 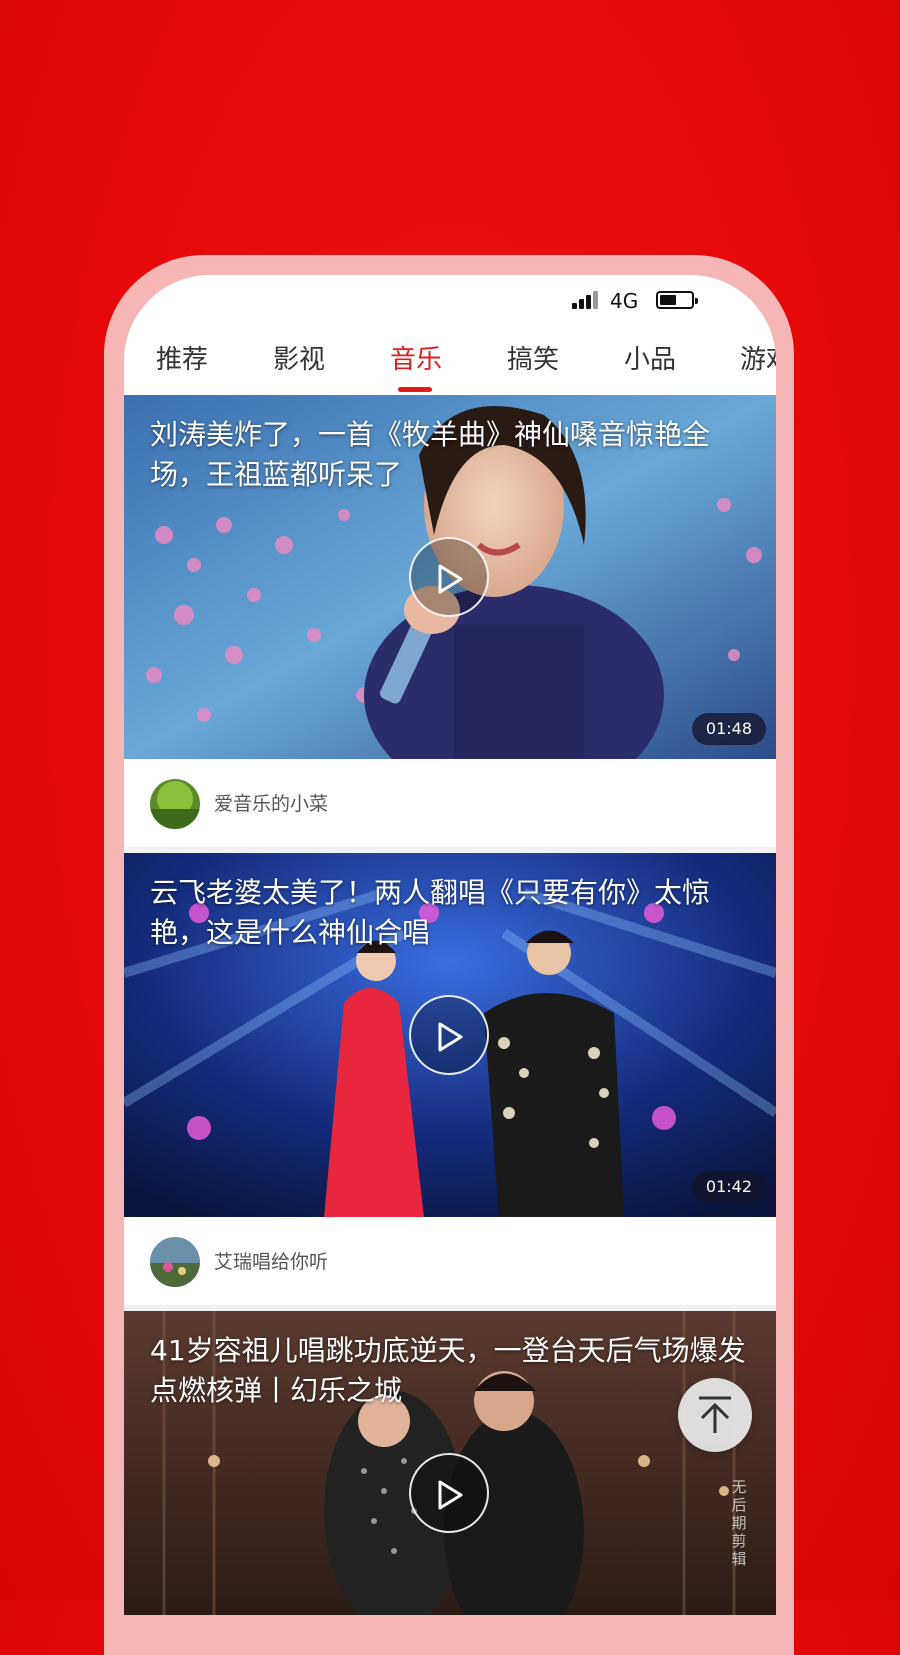 What do you see at coordinates (182, 360) in the screenshot?
I see `tab-recommend: 推荐` at bounding box center [182, 360].